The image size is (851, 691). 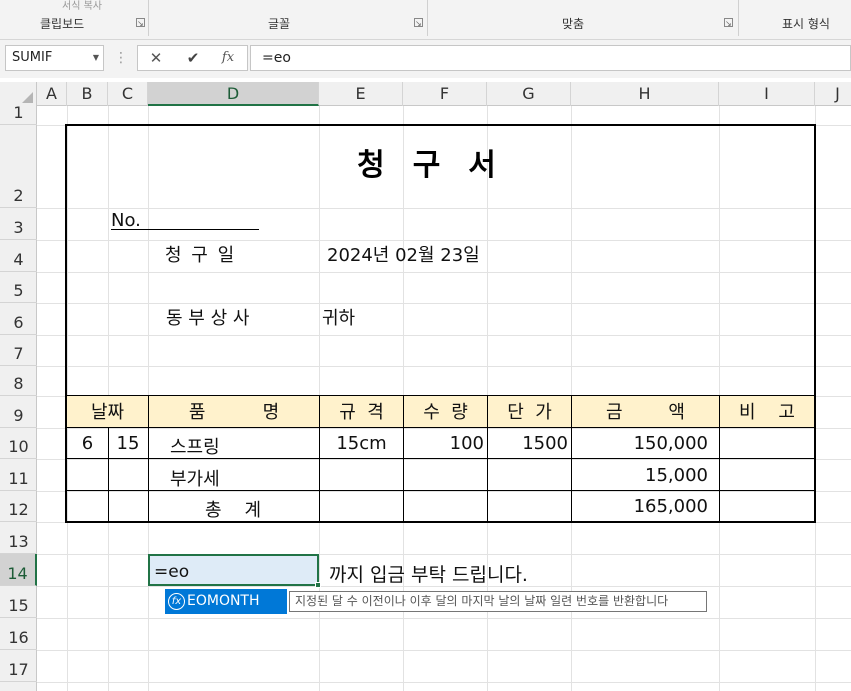 I want to click on row-header: 10, so click(x=18, y=443).